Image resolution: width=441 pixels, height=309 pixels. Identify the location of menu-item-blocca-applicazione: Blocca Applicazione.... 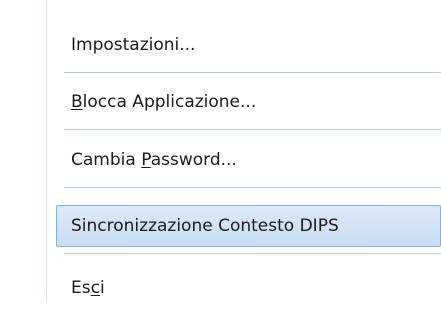
(248, 102).